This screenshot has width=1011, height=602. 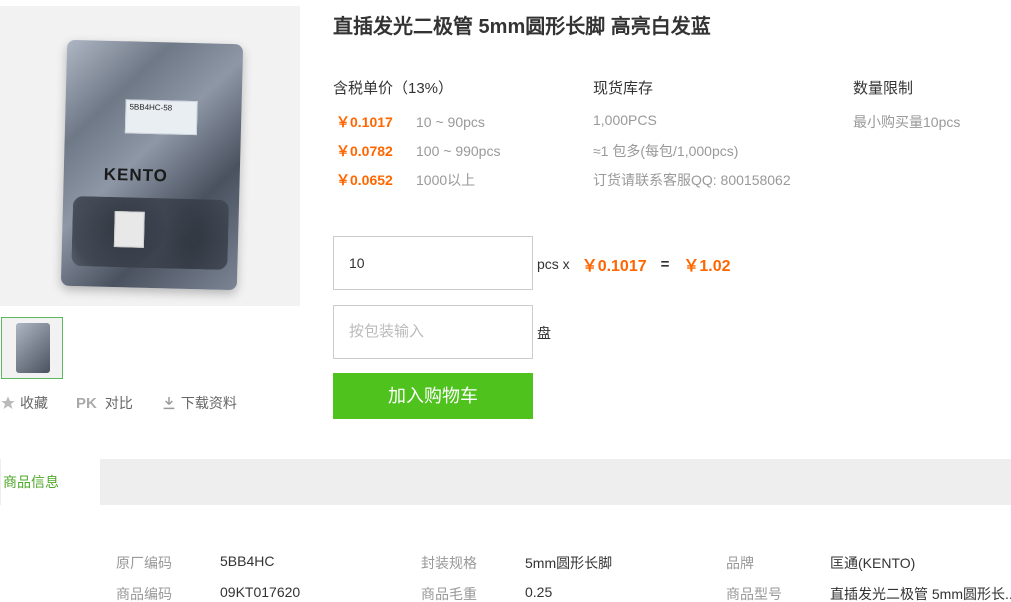 I want to click on package-unit: 盘, so click(x=544, y=333).